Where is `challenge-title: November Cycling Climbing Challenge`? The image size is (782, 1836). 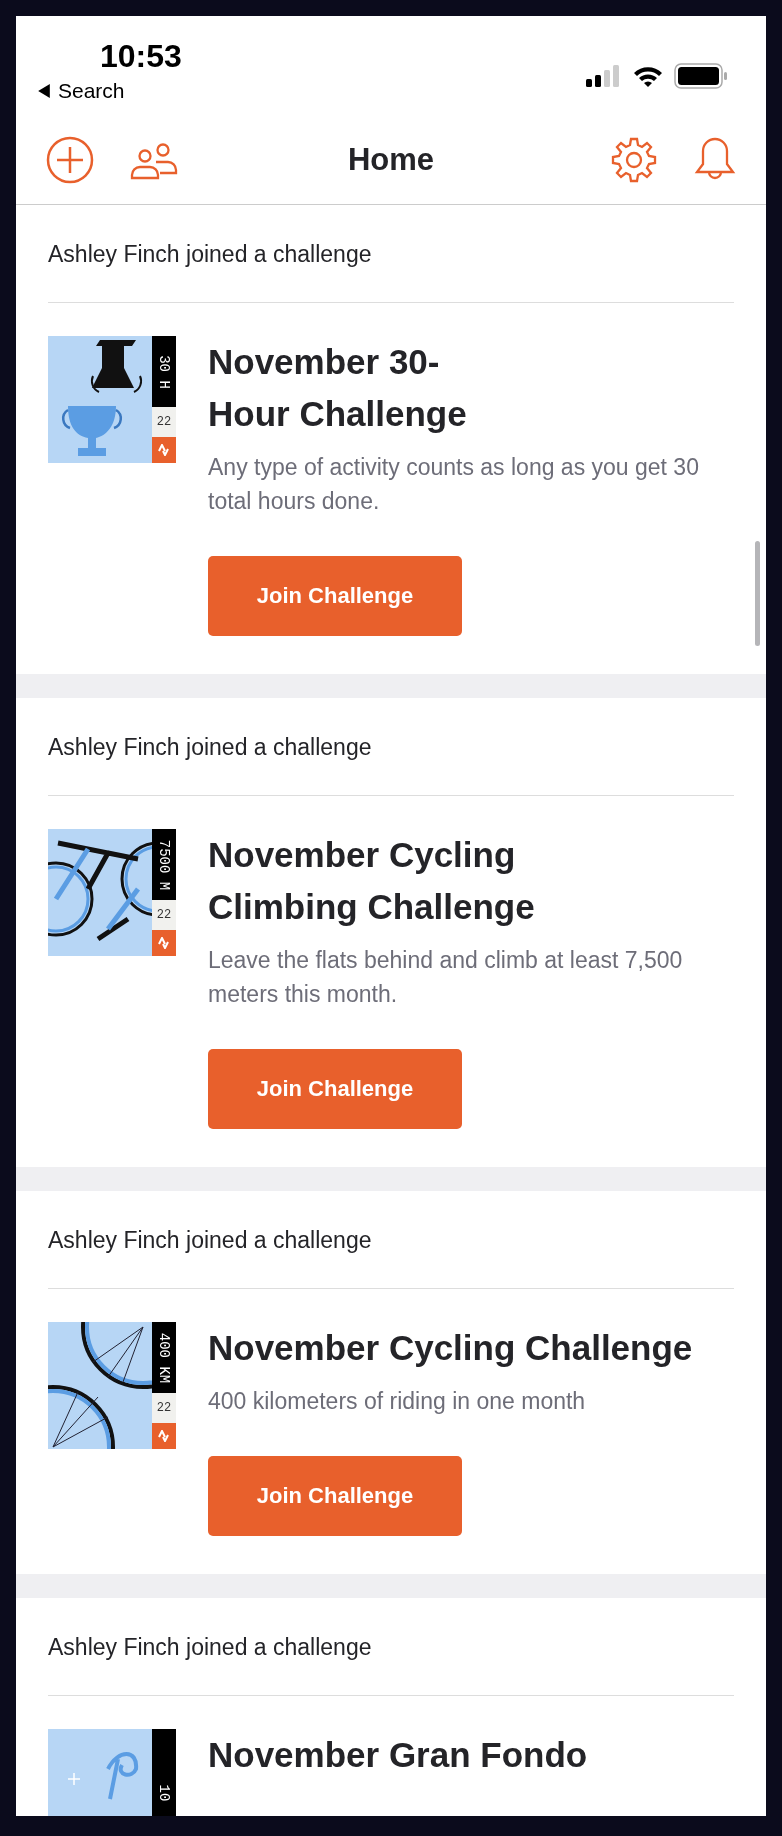 challenge-title: November Cycling Climbing Challenge is located at coordinates (471, 881).